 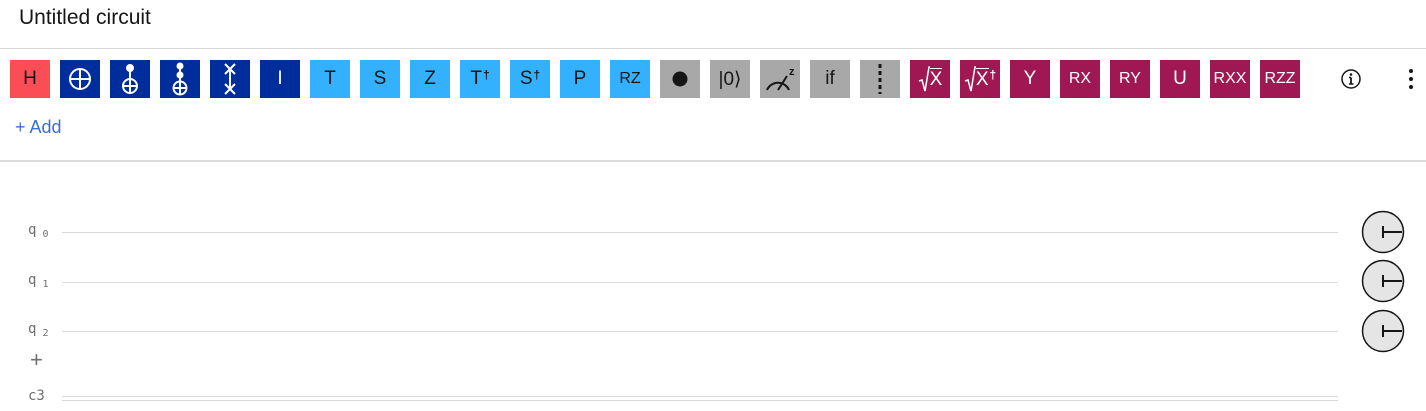 I want to click on svg-text: z, so click(x=792, y=72).